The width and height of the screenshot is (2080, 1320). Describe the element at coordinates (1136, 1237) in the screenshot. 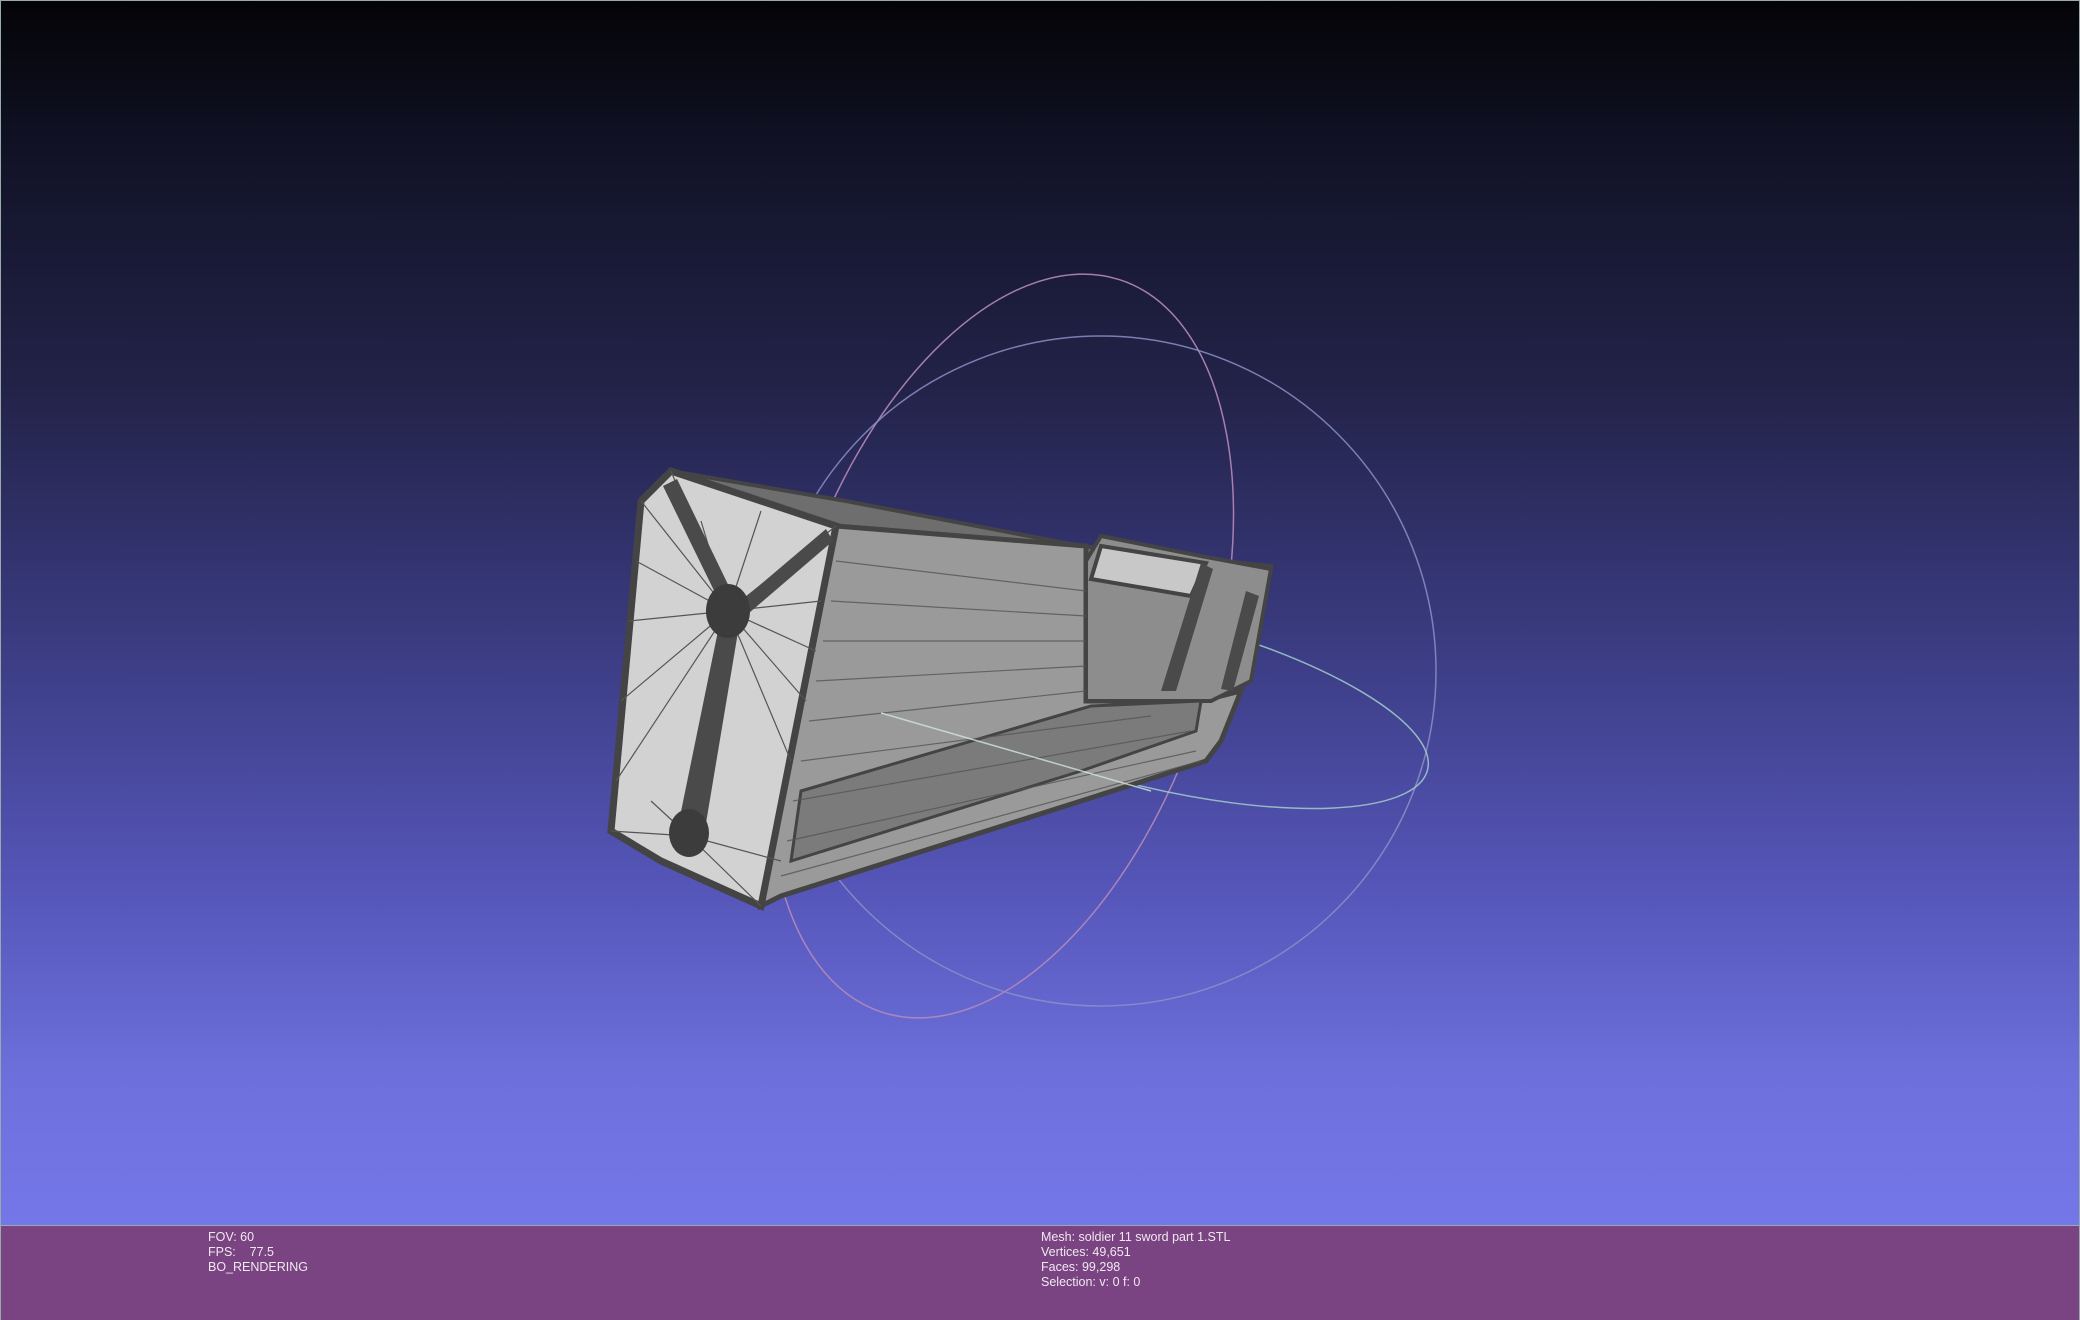

I see `mesh-name-label: Mesh: soldier 11 sword part 1.STL` at that location.